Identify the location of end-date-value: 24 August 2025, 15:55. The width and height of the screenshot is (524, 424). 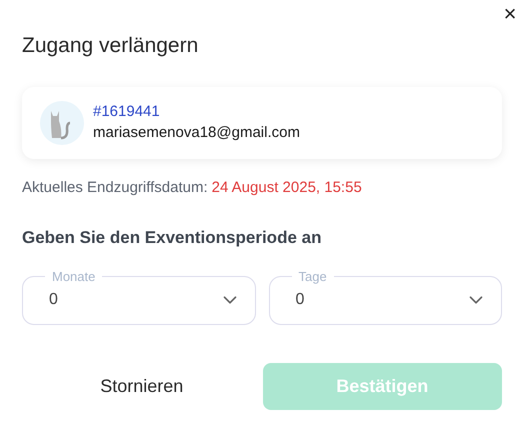
(287, 188).